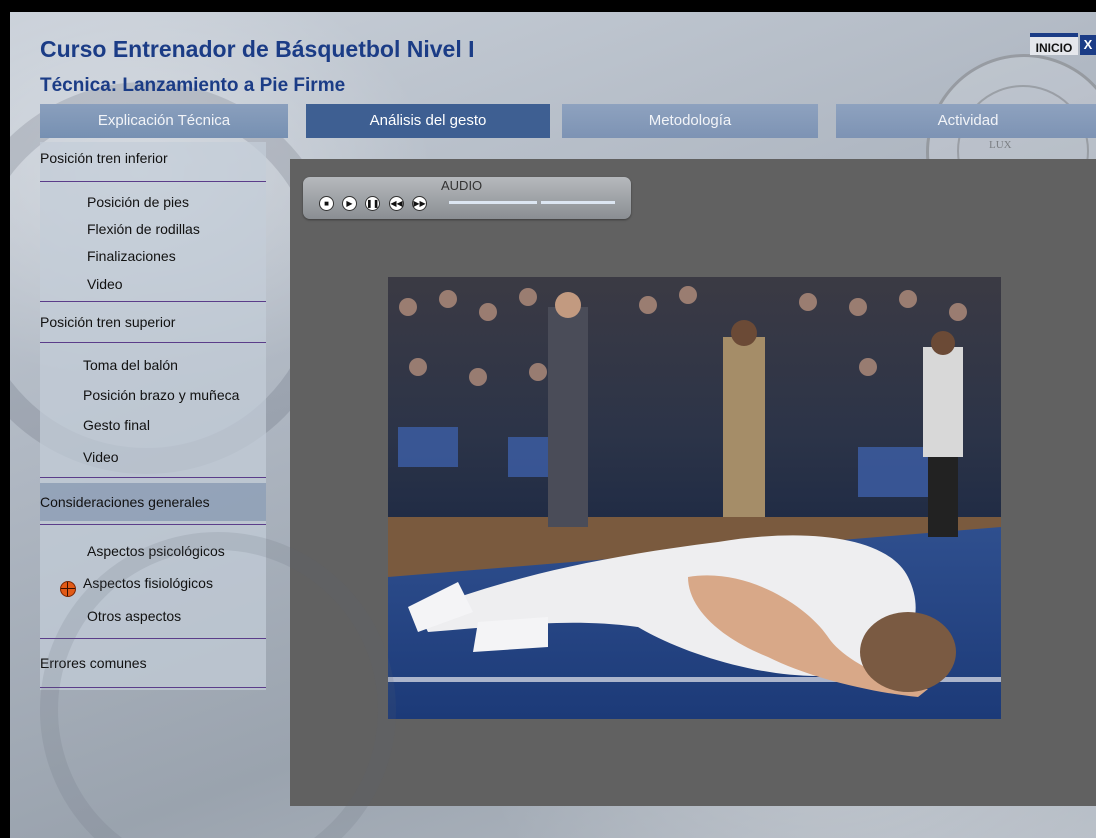 This screenshot has width=1096, height=838. Describe the element at coordinates (148, 583) in the screenshot. I see `sidebar-item-aspectos-fisiologicos: Aspectos fisiológicos` at that location.